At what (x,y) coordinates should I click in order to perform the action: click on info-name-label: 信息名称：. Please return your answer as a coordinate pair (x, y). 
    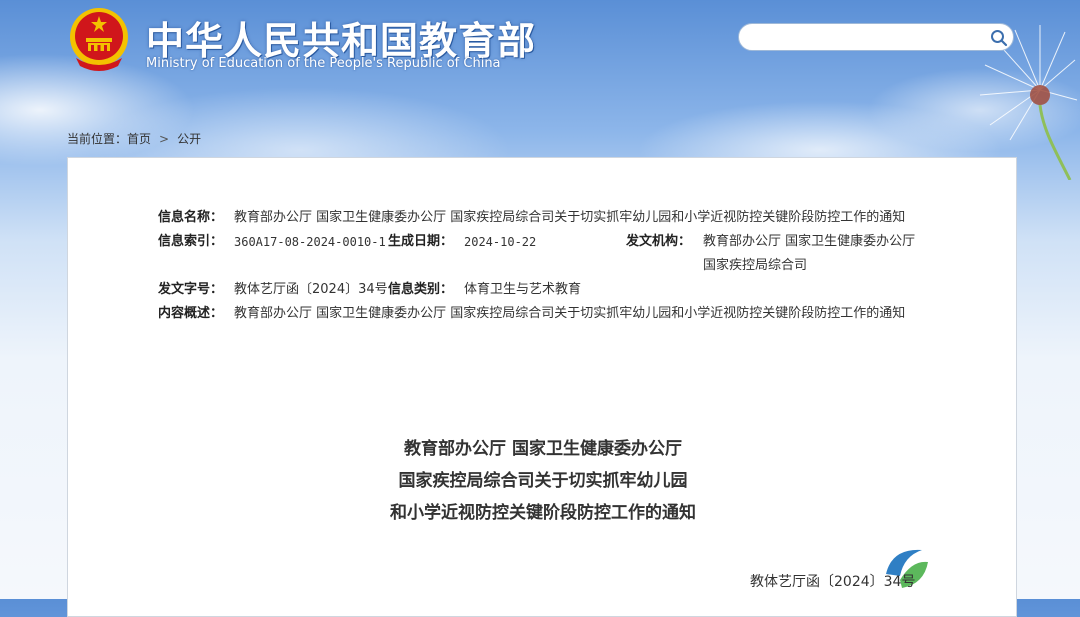
    Looking at the image, I should click on (191, 217).